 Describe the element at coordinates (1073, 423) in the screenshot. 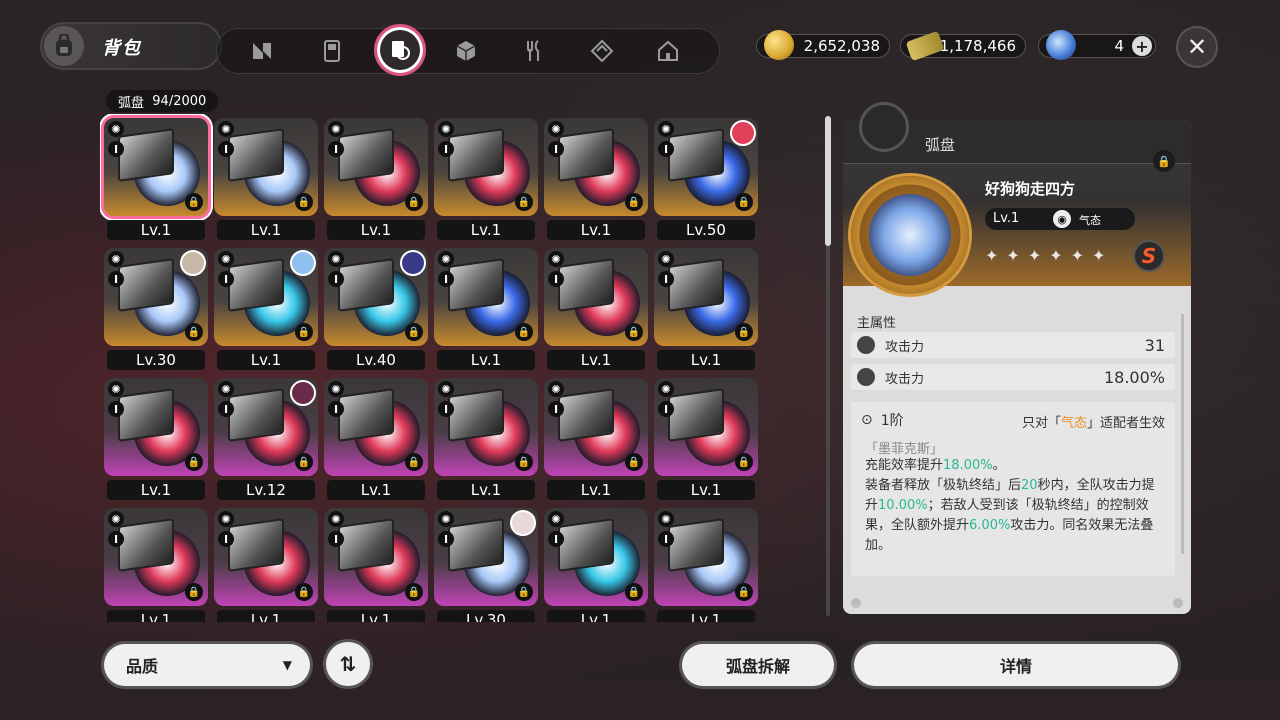

I see `req-attr: 气态` at that location.